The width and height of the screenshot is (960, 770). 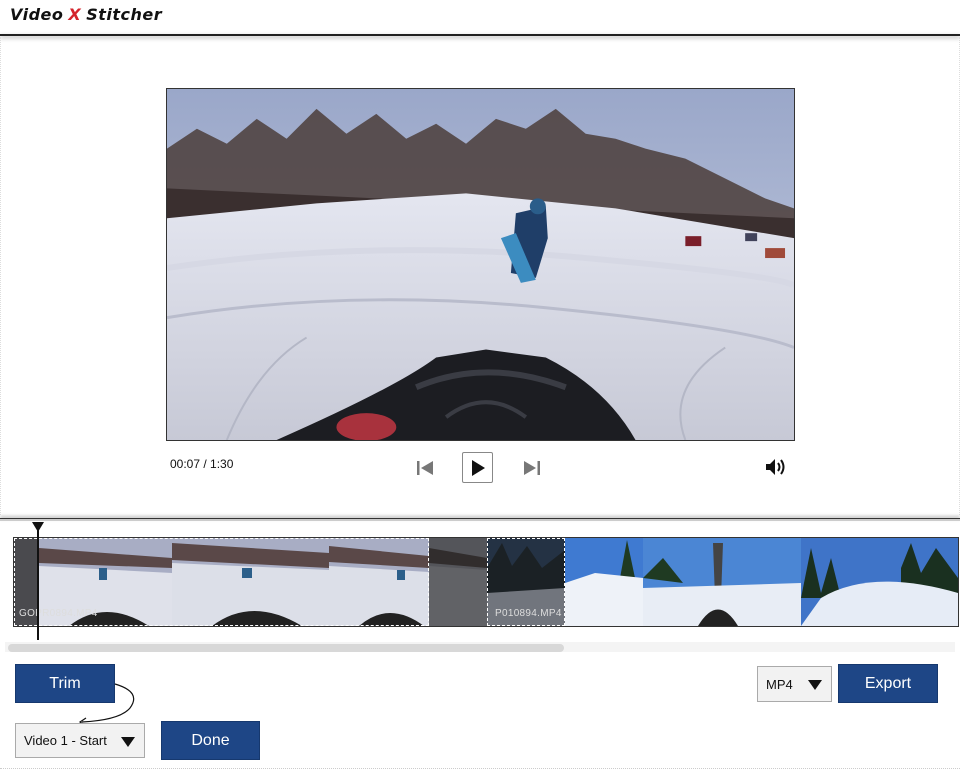 What do you see at coordinates (38, 584) in the screenshot?
I see `playhead` at bounding box center [38, 584].